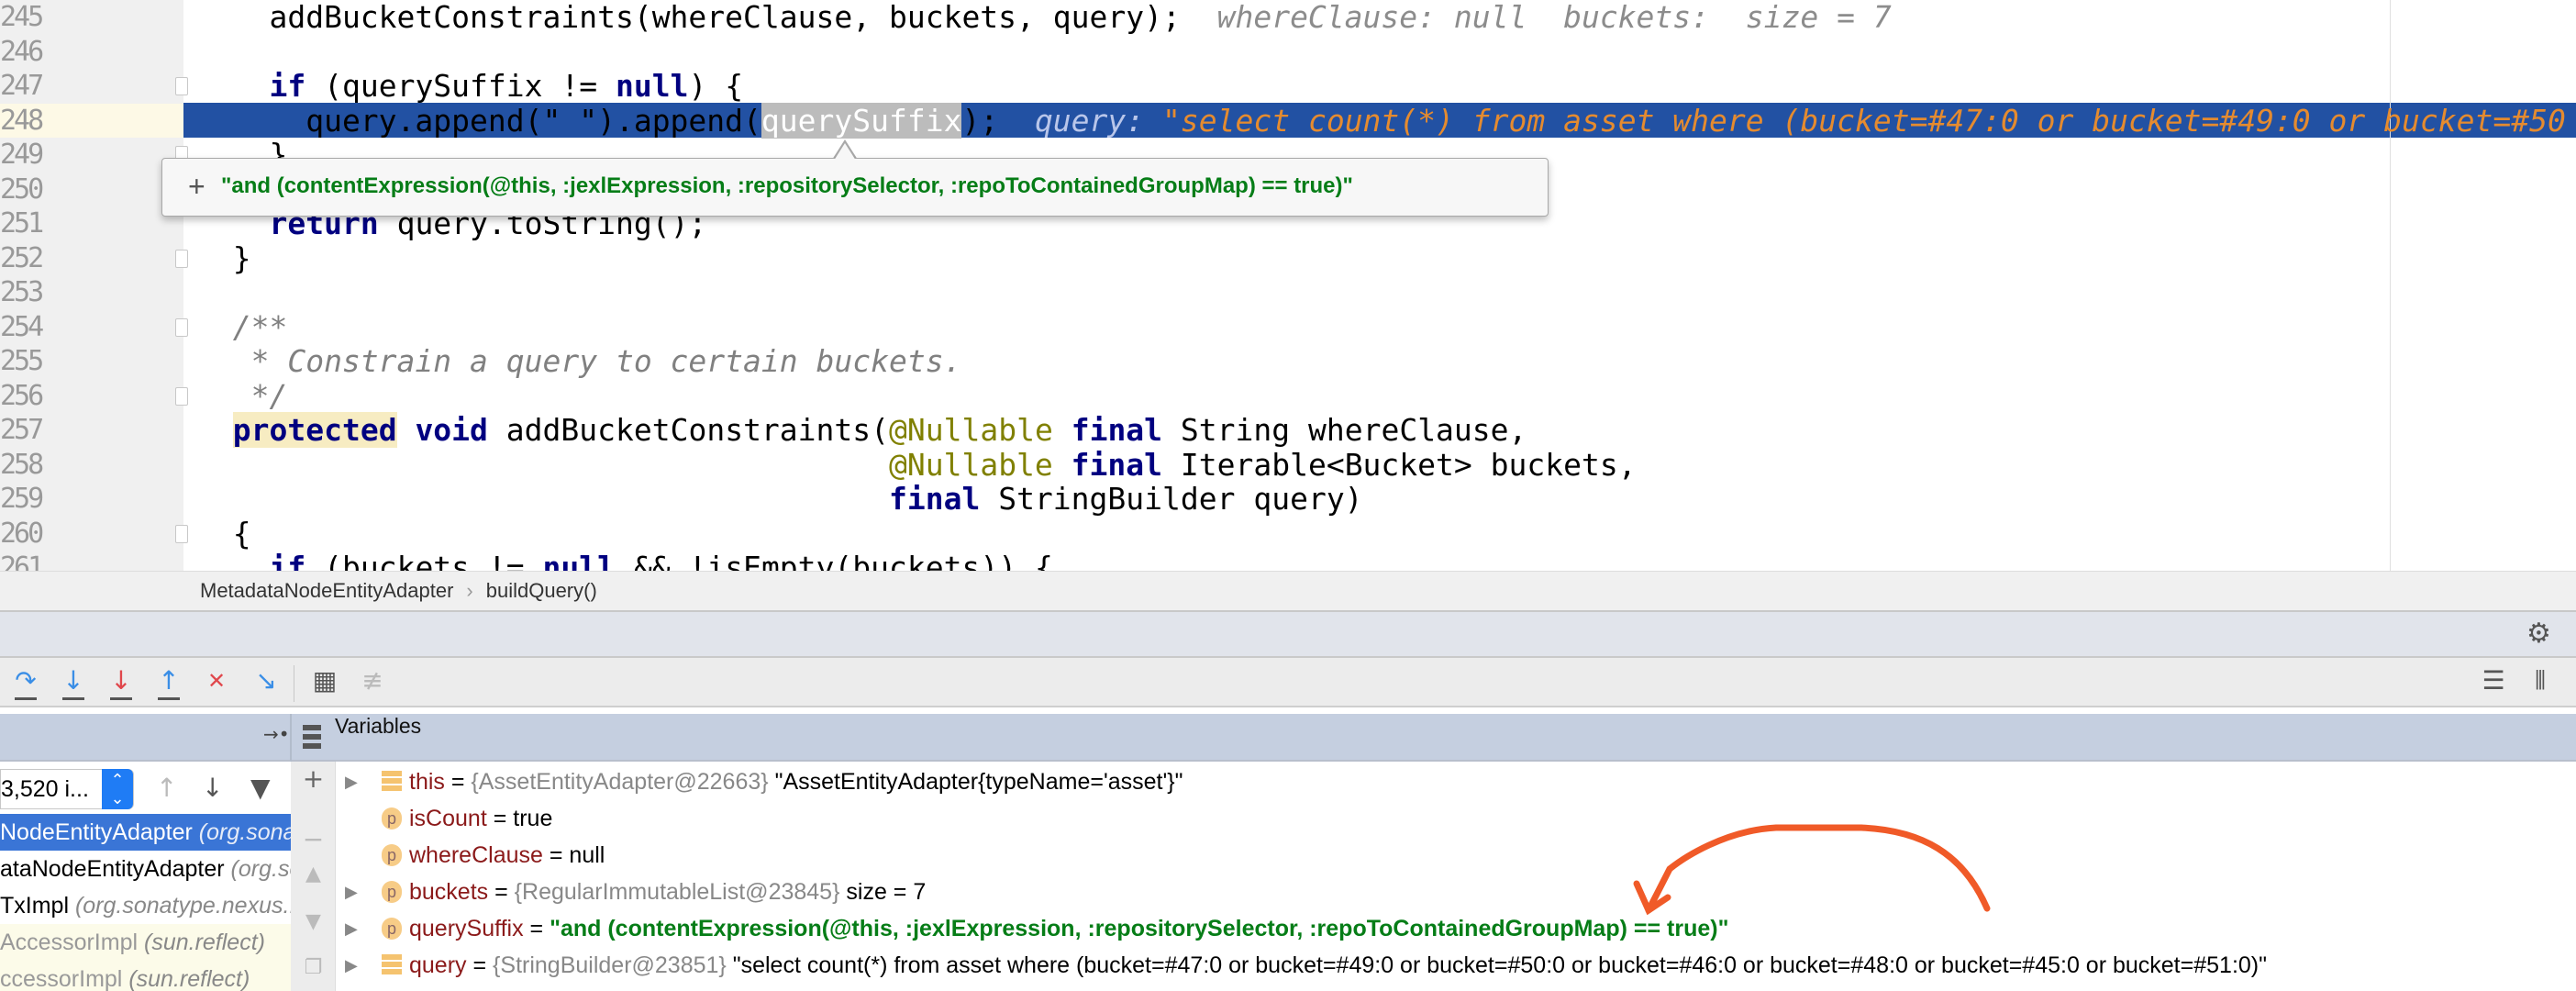 The width and height of the screenshot is (2576, 991). What do you see at coordinates (212, 788) in the screenshot?
I see `next-frame-icon: ↓` at bounding box center [212, 788].